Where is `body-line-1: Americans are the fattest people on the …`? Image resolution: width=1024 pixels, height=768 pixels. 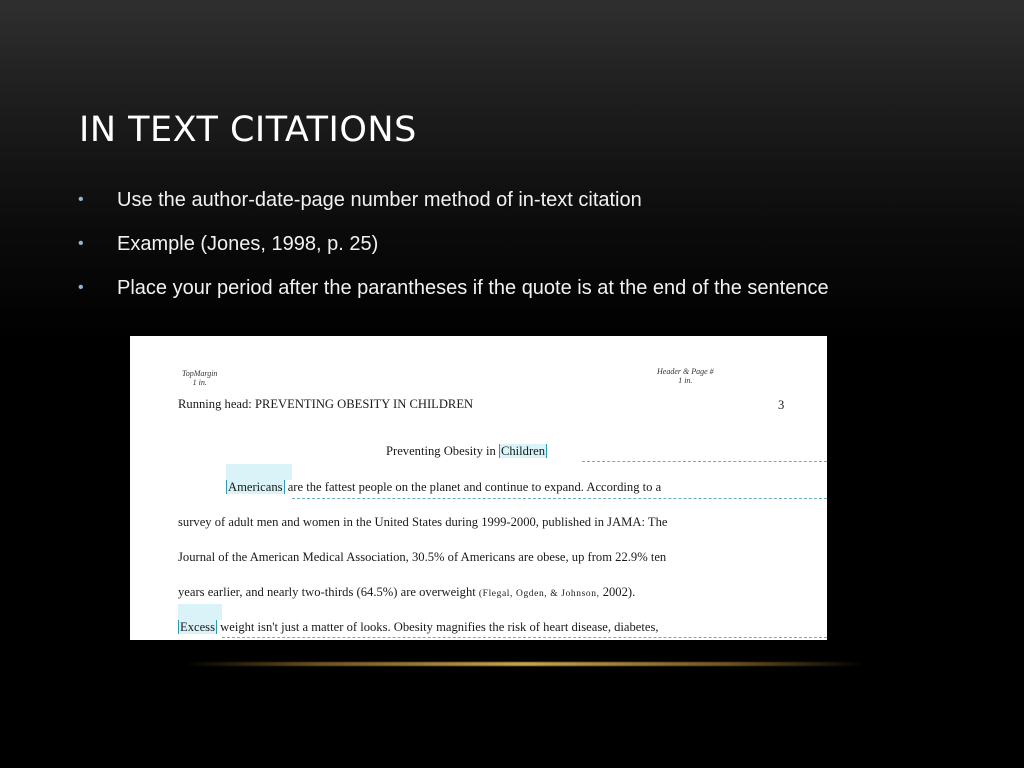 body-line-1: Americans are the fattest people on the … is located at coordinates (443, 487).